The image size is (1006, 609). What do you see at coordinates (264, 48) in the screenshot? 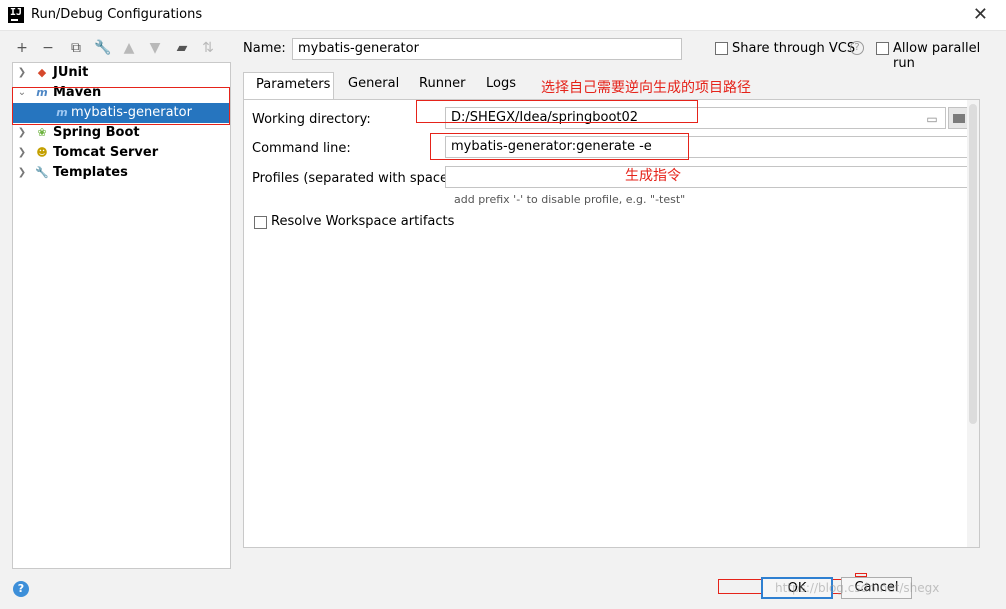
I see `name-label: Name:` at bounding box center [264, 48].